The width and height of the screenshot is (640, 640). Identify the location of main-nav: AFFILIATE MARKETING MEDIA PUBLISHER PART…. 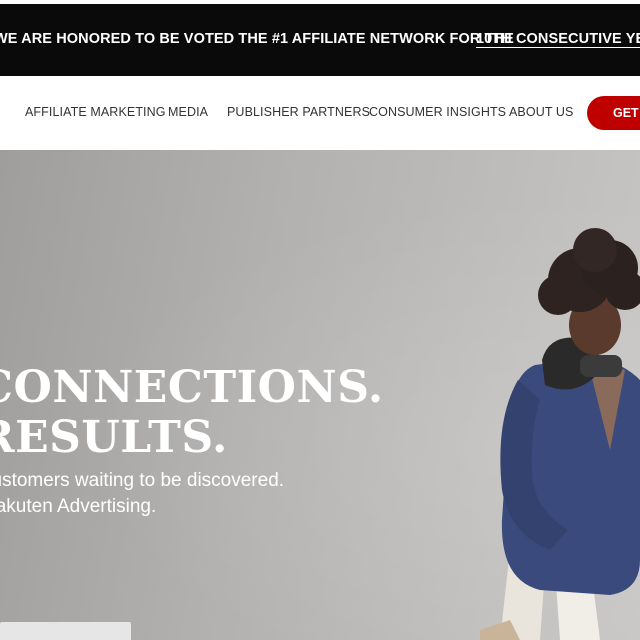
(320, 113).